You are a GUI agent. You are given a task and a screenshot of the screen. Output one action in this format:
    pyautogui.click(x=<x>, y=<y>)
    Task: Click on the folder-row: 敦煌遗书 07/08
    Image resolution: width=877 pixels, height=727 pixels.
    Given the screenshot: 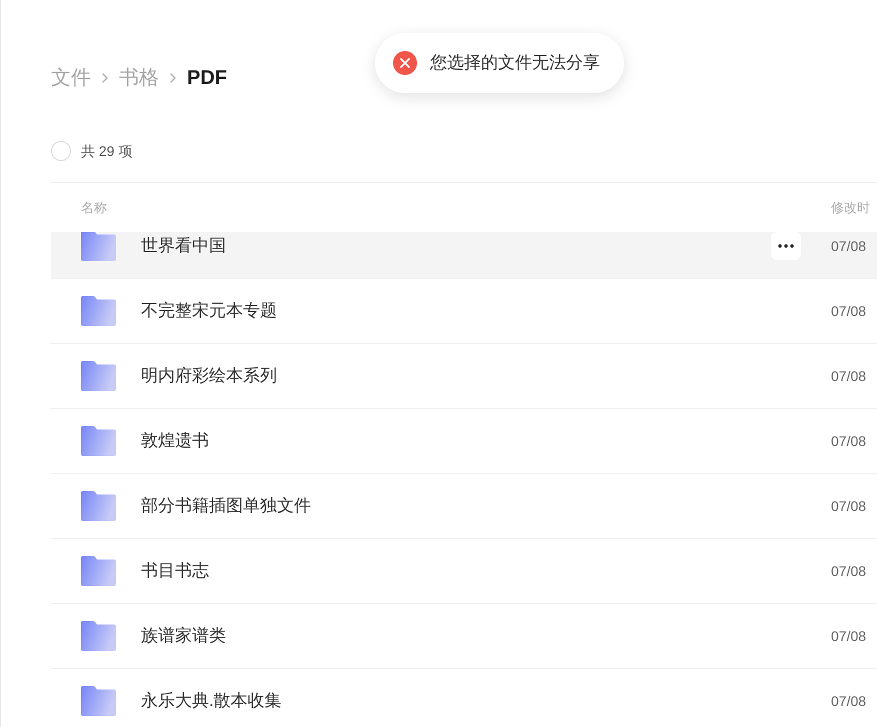 What is the action you would take?
    pyautogui.click(x=464, y=441)
    